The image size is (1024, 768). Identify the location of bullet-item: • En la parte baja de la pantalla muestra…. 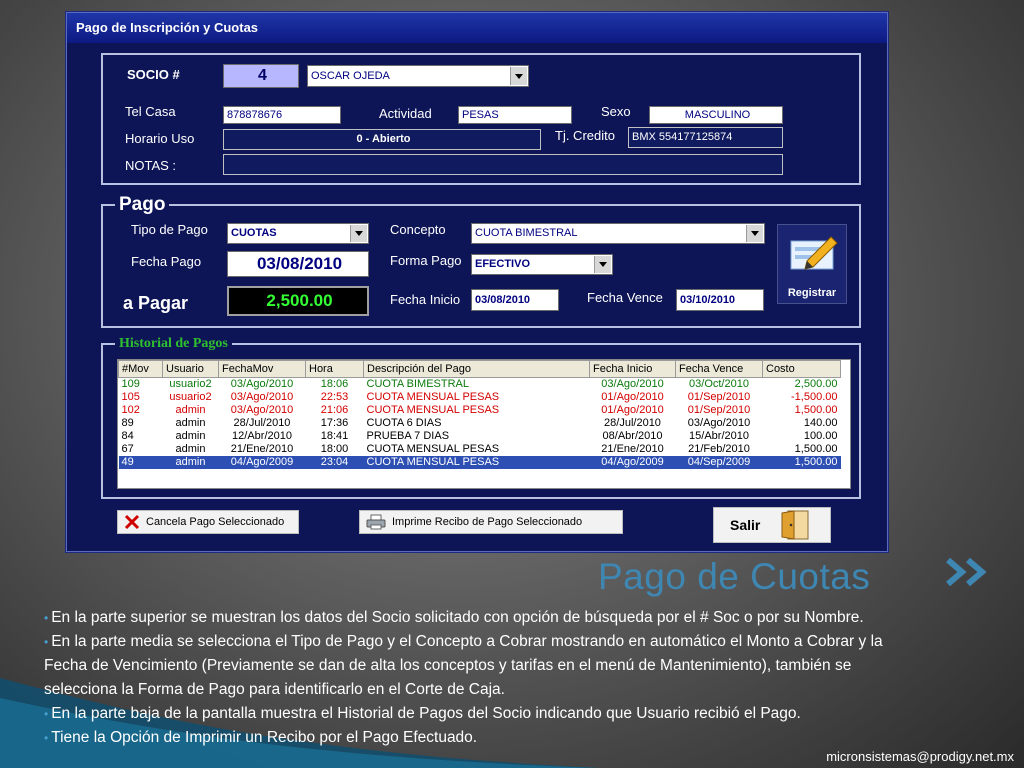
(422, 713).